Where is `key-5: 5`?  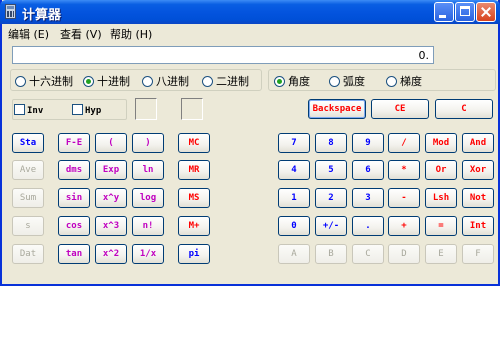
key-5: 5 is located at coordinates (331, 170).